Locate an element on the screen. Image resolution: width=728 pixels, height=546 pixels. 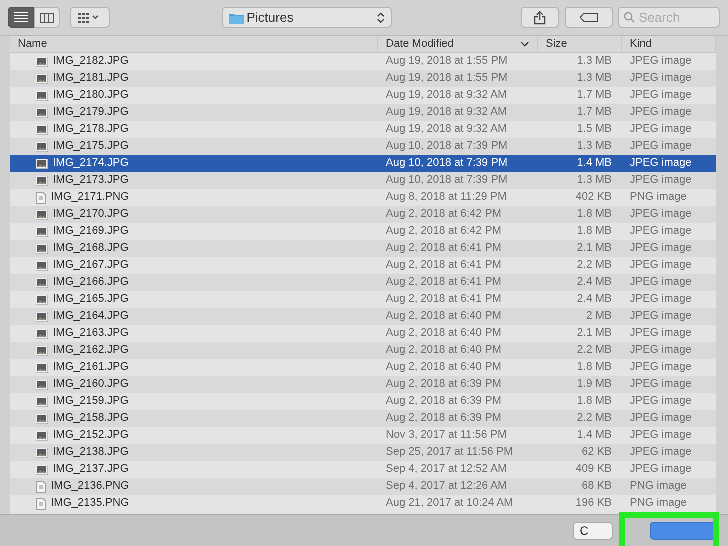
document-icon is located at coordinates (41, 486).